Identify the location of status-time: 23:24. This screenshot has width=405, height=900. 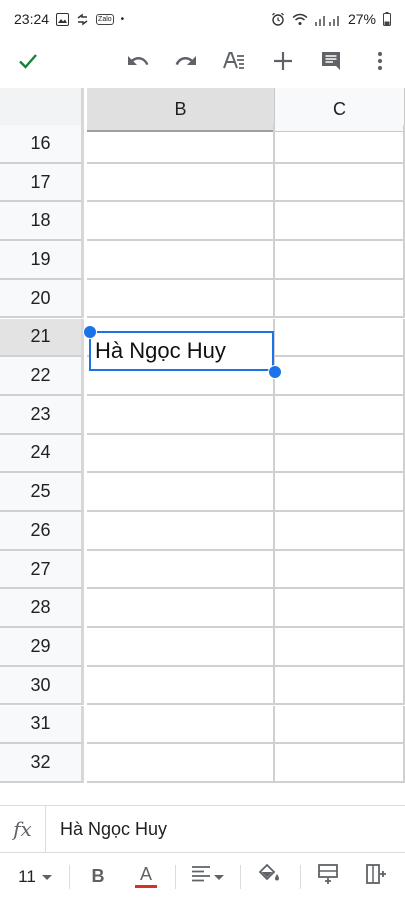
(32, 19).